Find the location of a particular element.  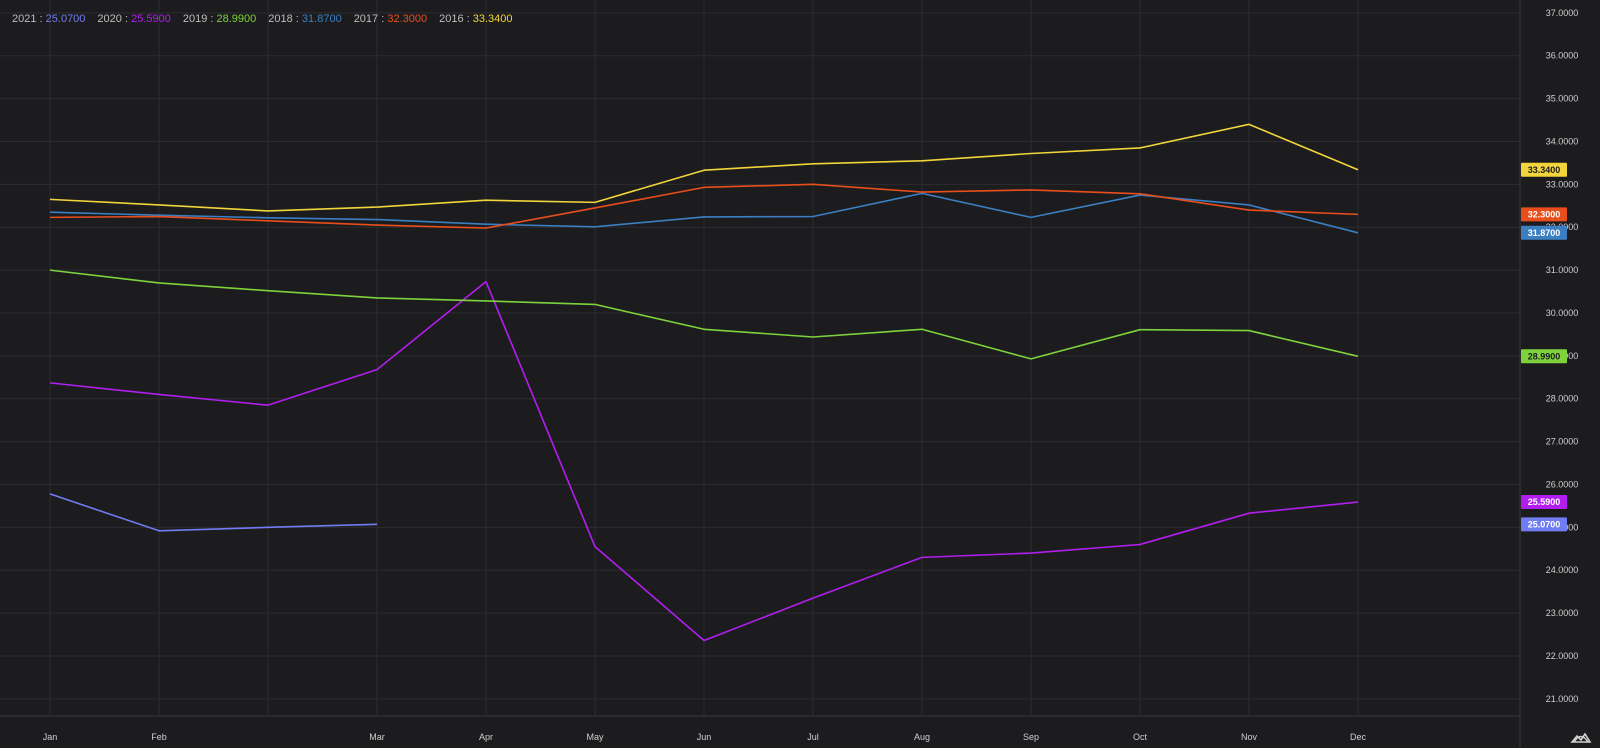

legend-item-2019: 2019 : 28.9900 is located at coordinates (219, 19).